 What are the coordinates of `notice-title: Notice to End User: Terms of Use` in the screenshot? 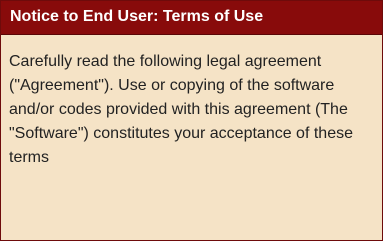 It's located at (137, 16).